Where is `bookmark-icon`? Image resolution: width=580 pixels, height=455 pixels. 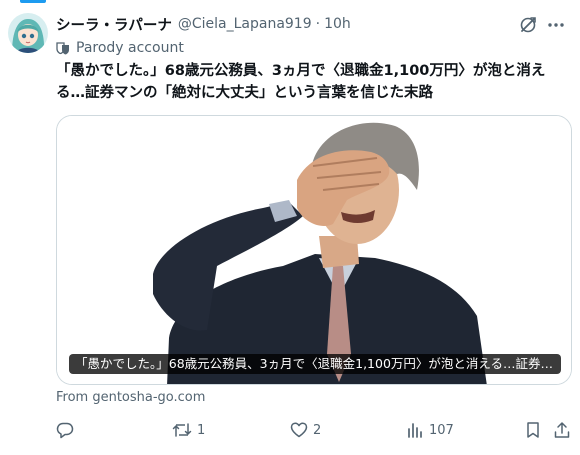 bookmark-icon is located at coordinates (533, 430).